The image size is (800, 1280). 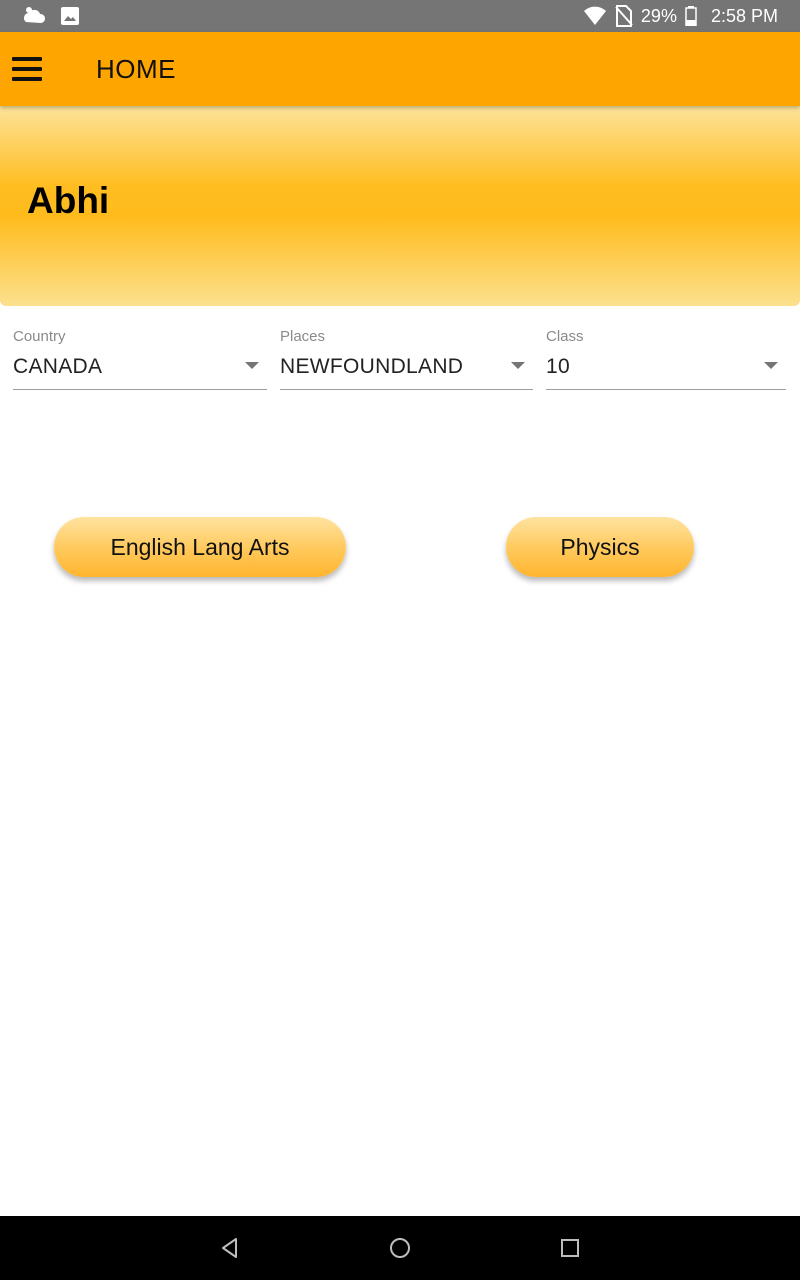 What do you see at coordinates (691, 16) in the screenshot?
I see `battery-icon` at bounding box center [691, 16].